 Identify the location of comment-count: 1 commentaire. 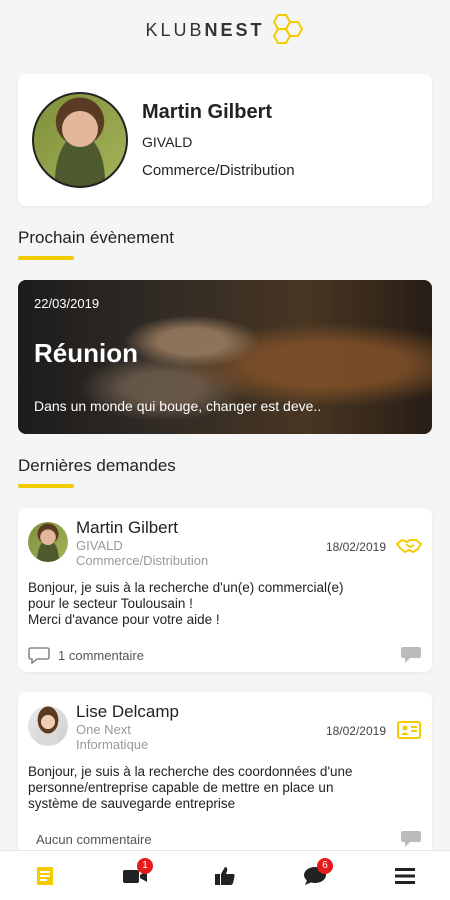
(101, 655).